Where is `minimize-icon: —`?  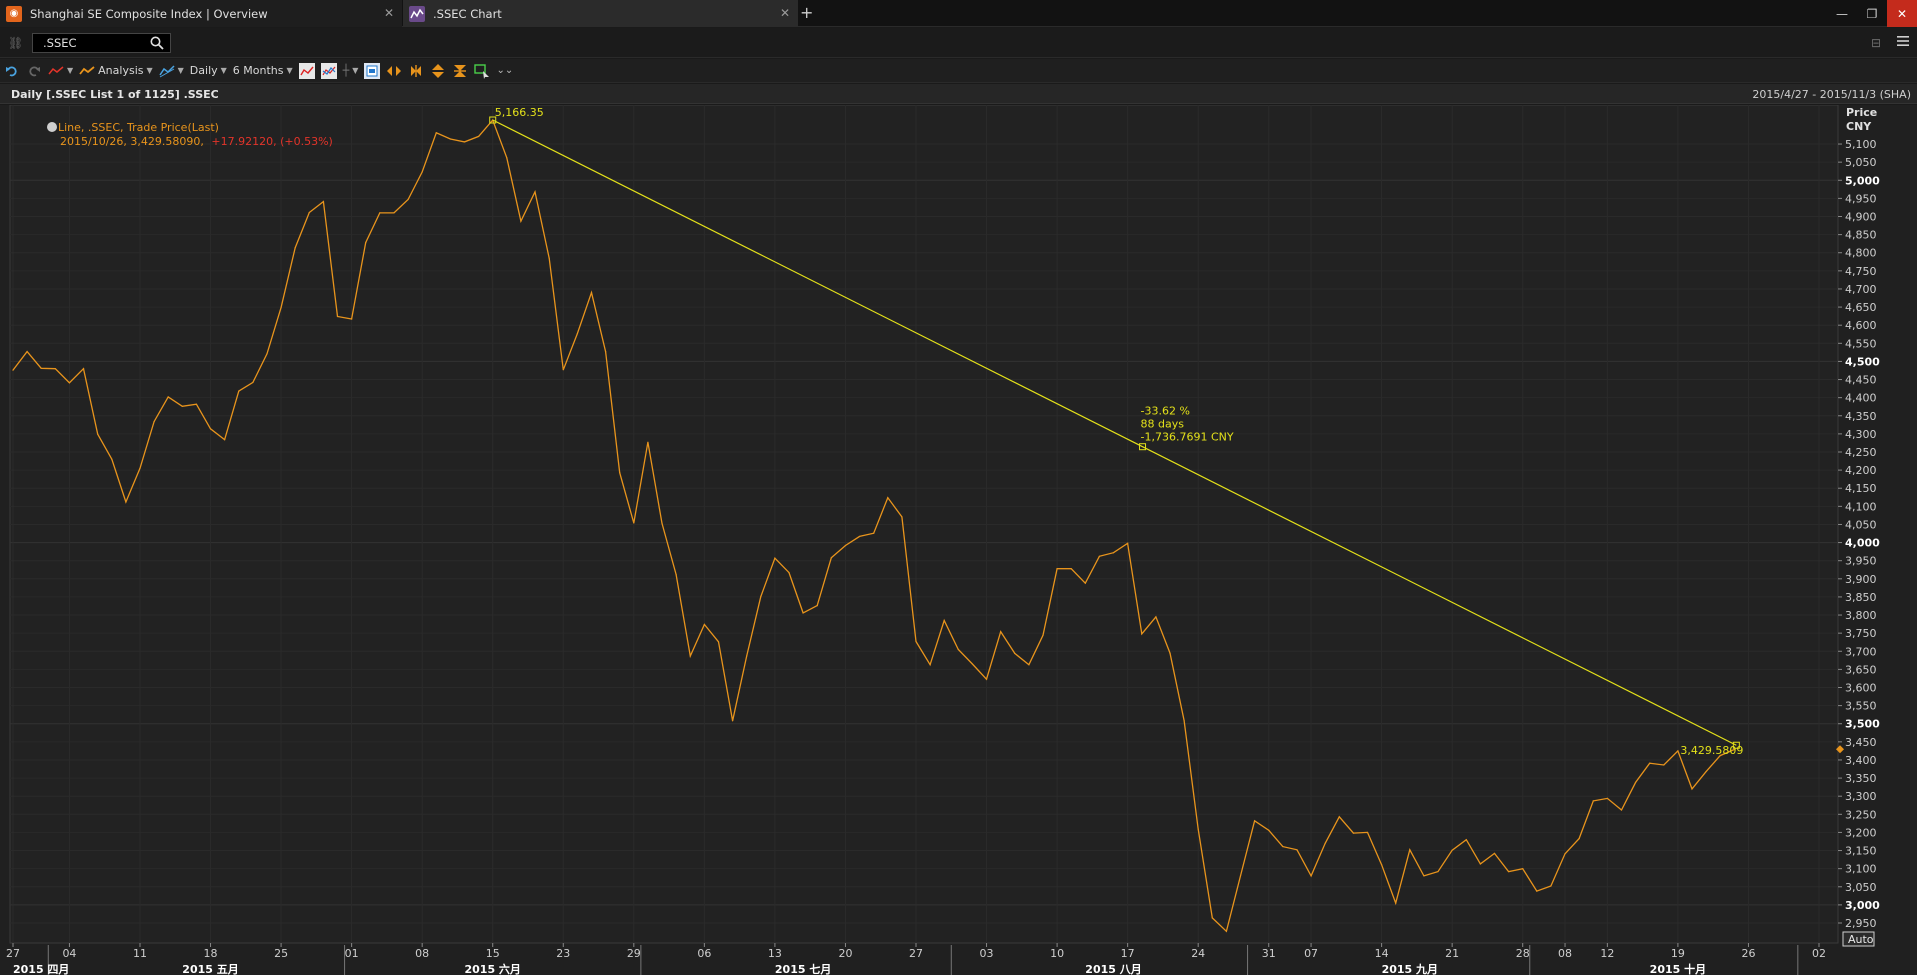 minimize-icon: — is located at coordinates (1842, 13).